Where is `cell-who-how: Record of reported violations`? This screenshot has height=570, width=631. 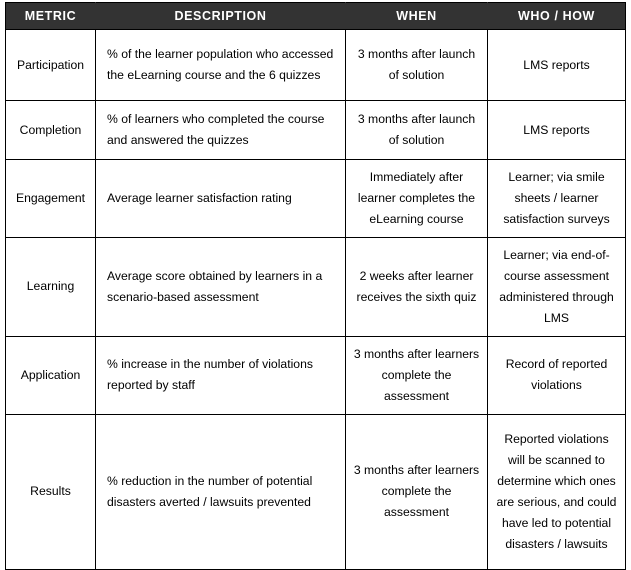 cell-who-how: Record of reported violations is located at coordinates (556, 375).